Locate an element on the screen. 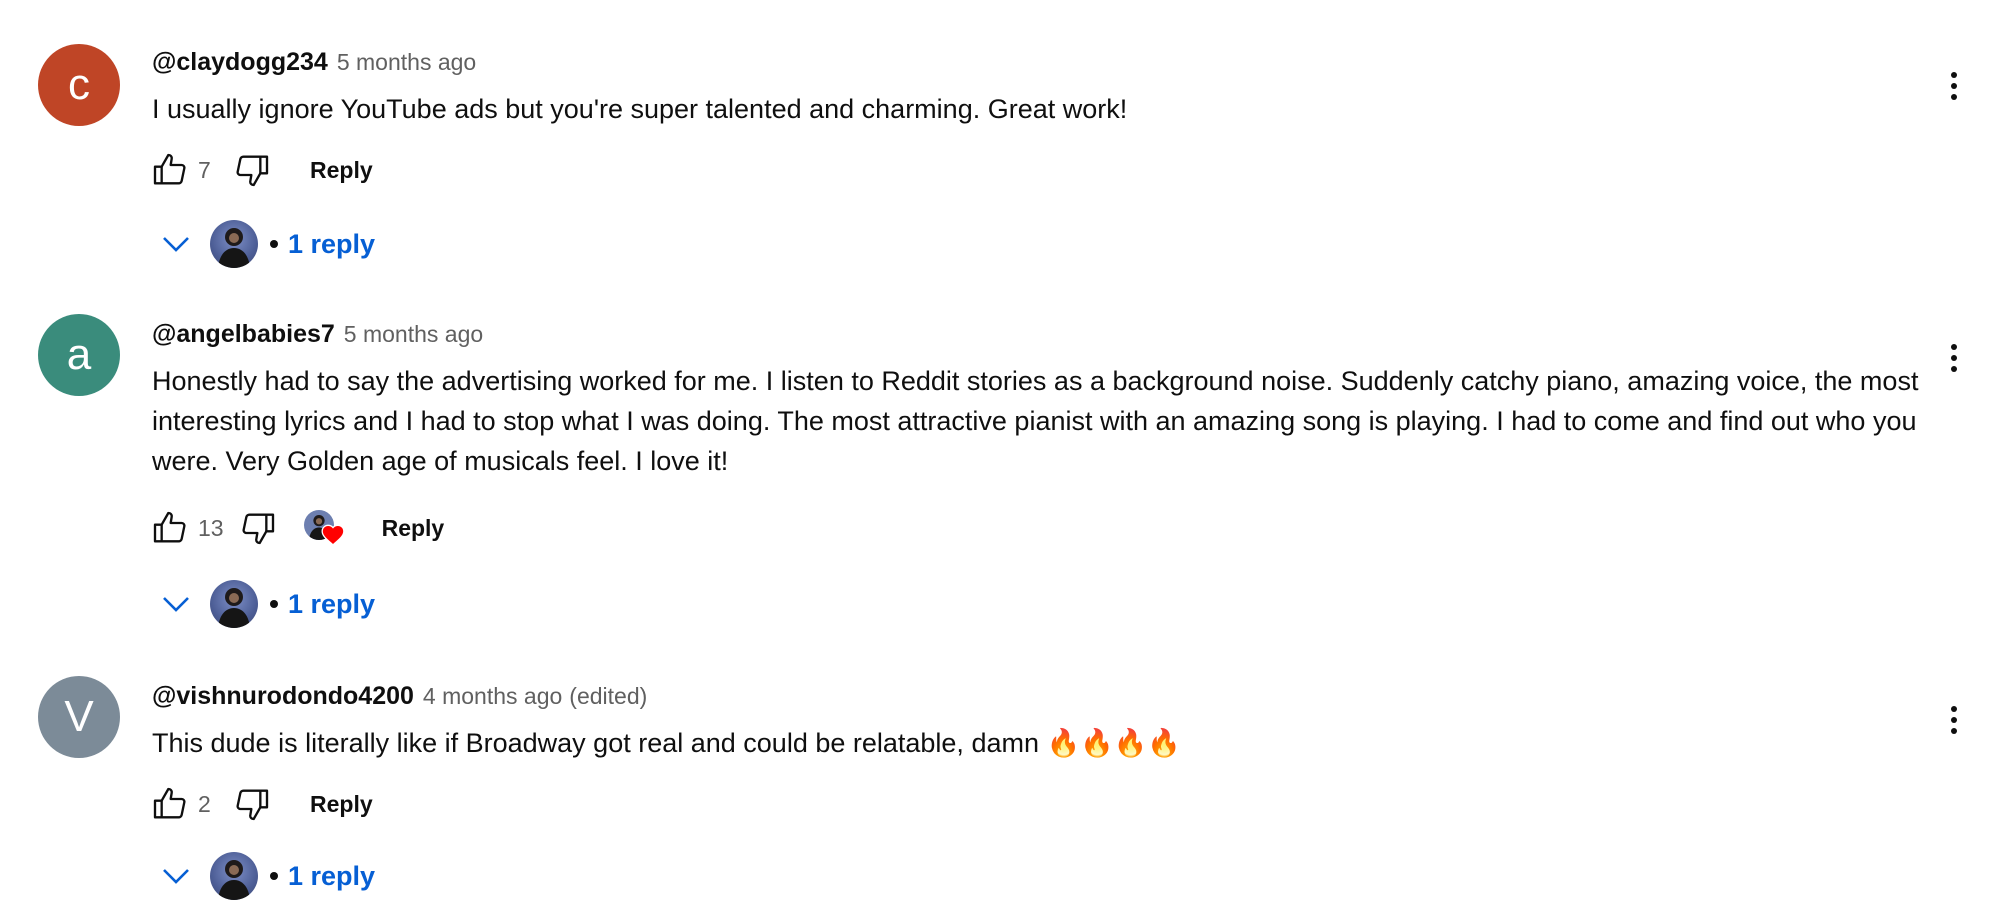 The height and width of the screenshot is (914, 2006). comment-time: 4 months ago is located at coordinates (492, 696).